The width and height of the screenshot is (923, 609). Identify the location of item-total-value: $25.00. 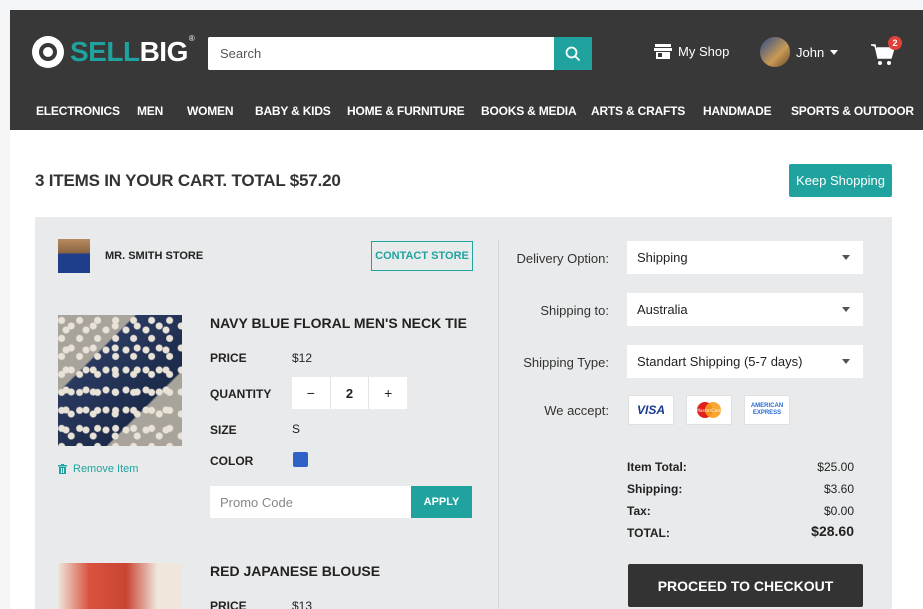
(835, 467).